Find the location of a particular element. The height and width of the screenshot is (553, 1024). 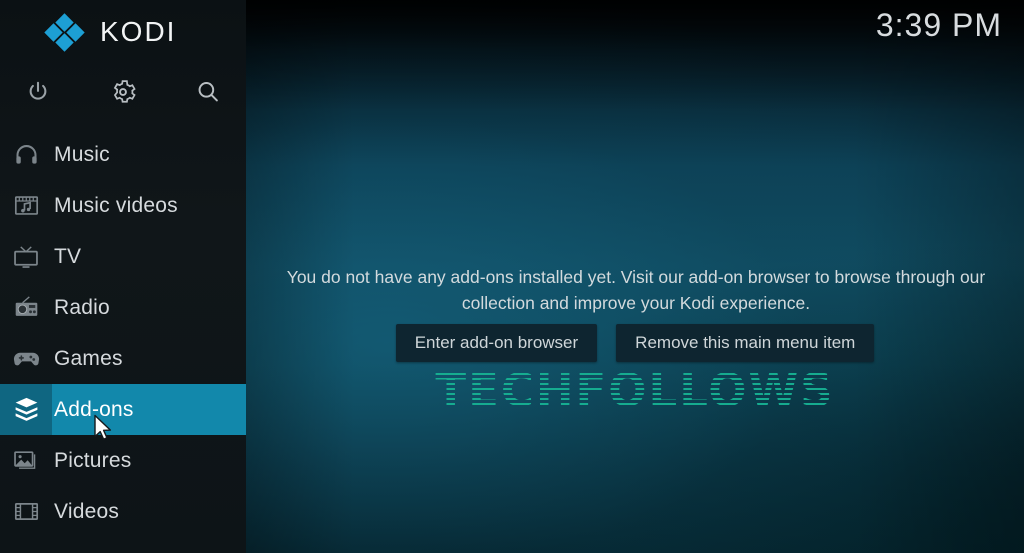

power-icon is located at coordinates (38, 92).